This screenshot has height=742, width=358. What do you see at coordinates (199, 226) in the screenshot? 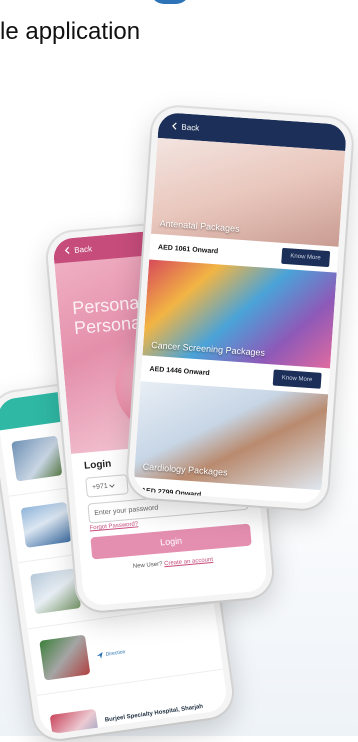
I see `package-title: Antenatal Packages` at bounding box center [199, 226].